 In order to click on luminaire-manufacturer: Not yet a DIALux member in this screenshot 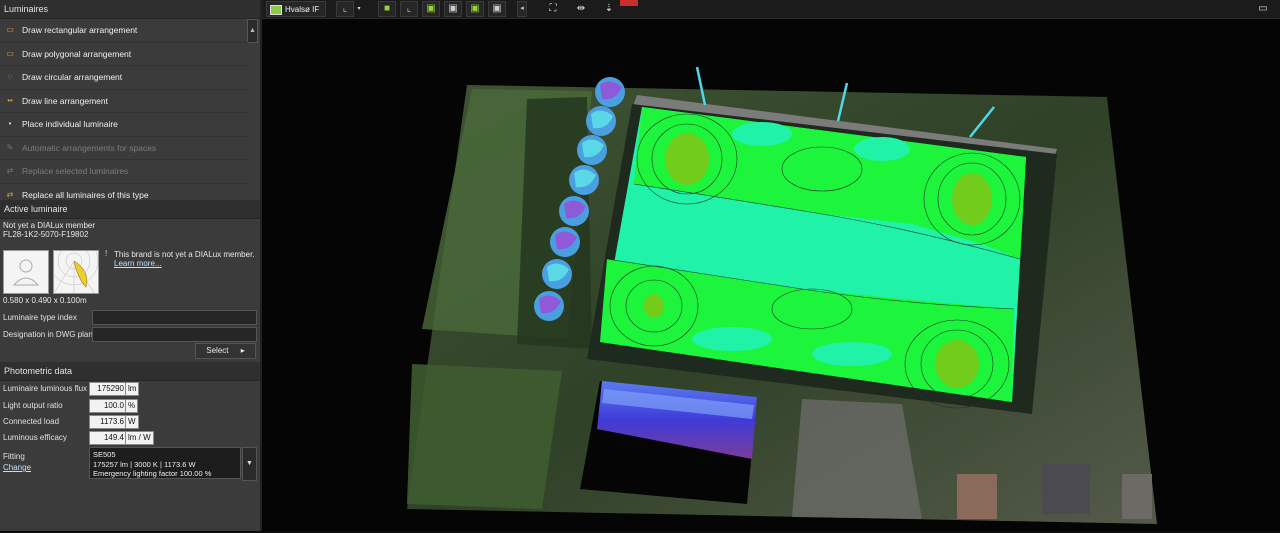, I will do `click(49, 225)`.